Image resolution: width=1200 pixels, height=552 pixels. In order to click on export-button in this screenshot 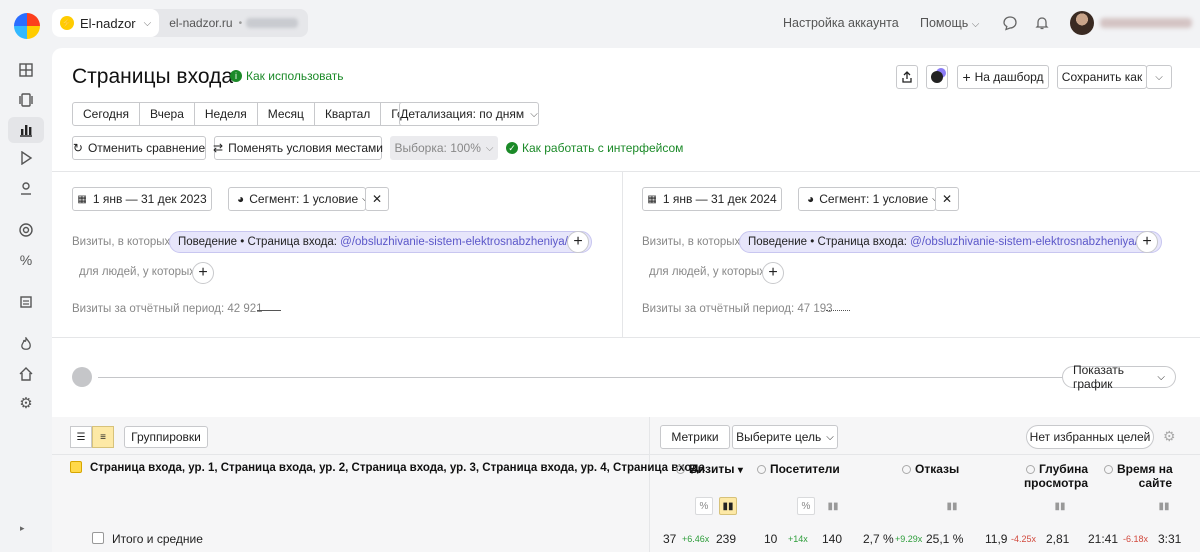, I will do `click(907, 77)`.